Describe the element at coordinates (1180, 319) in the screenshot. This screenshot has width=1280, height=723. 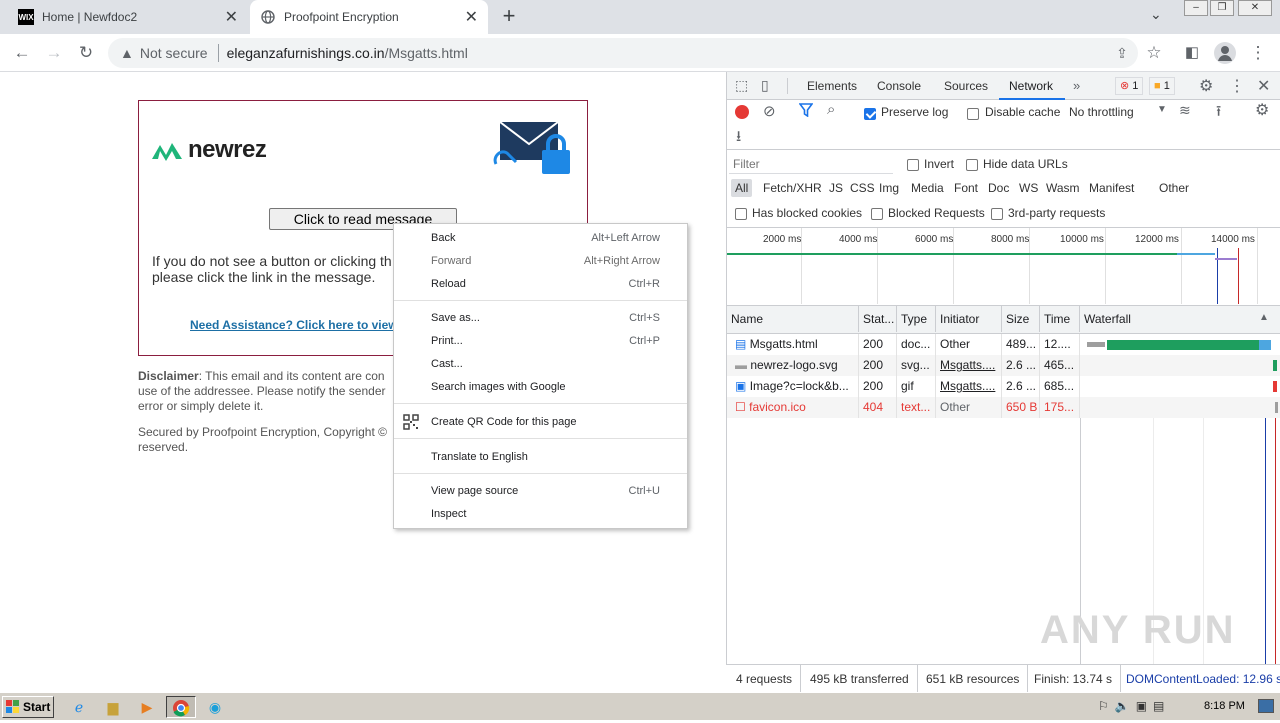
I see `col-waterfall: Waterfall` at that location.